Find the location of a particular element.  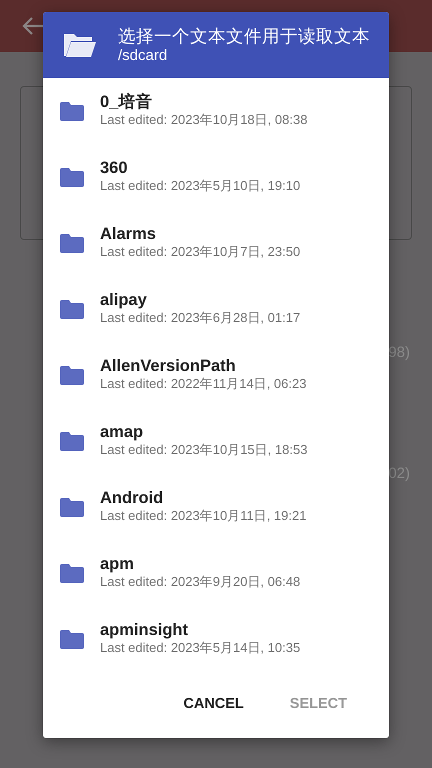

folder-name: 360 is located at coordinates (114, 168).